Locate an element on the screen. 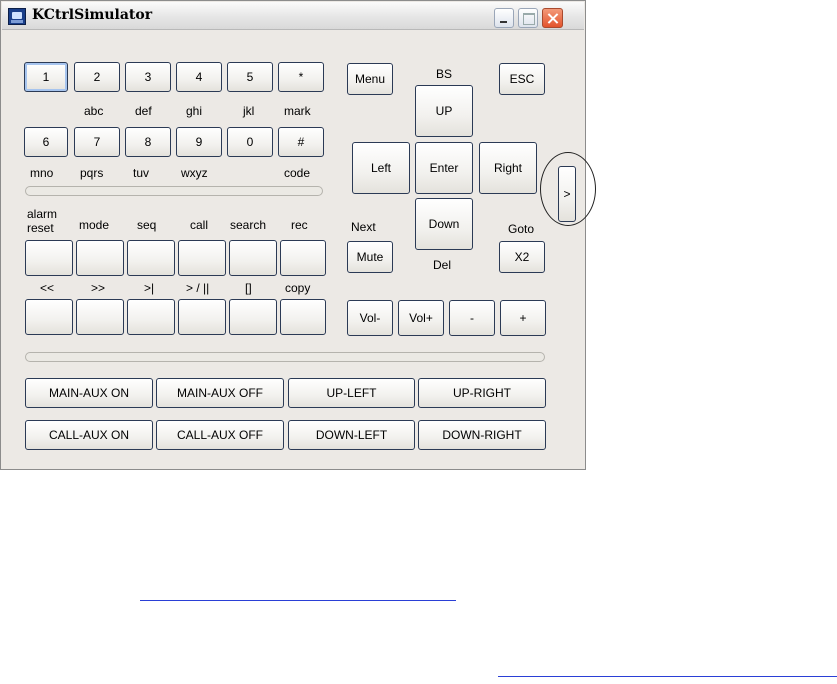 The height and width of the screenshot is (684, 837). rewind-label: << is located at coordinates (47, 288).